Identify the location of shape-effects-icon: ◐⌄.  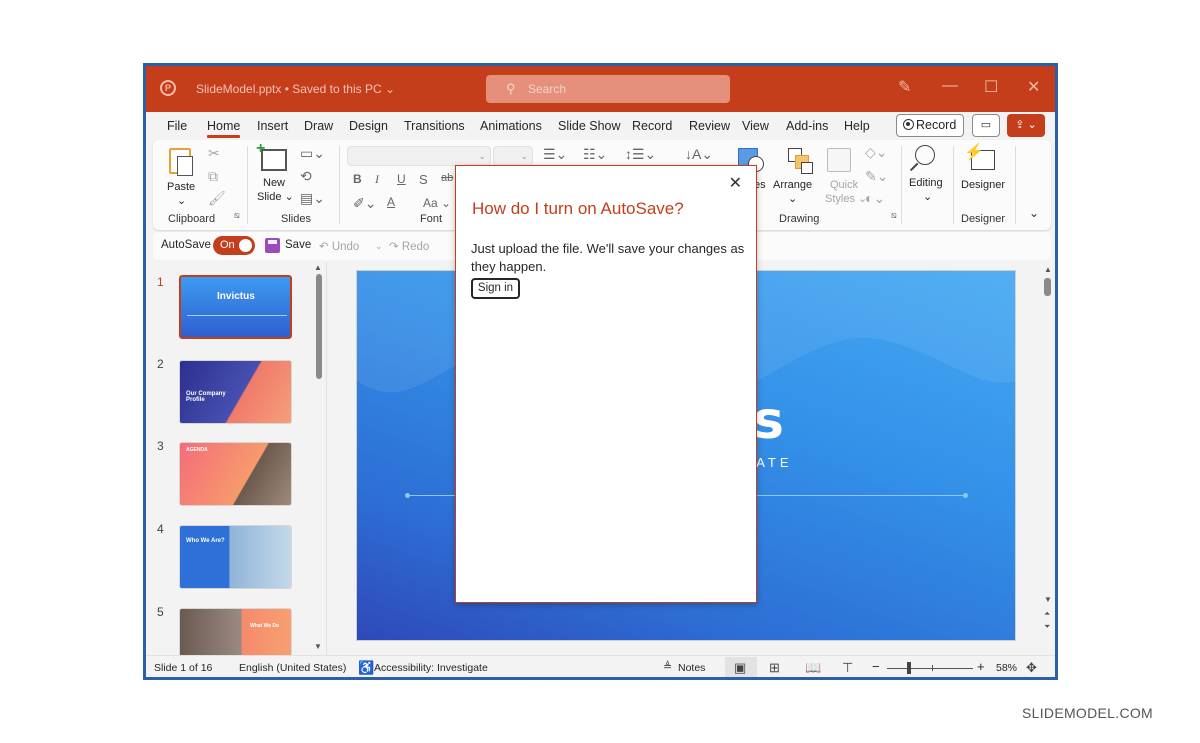
(875, 198).